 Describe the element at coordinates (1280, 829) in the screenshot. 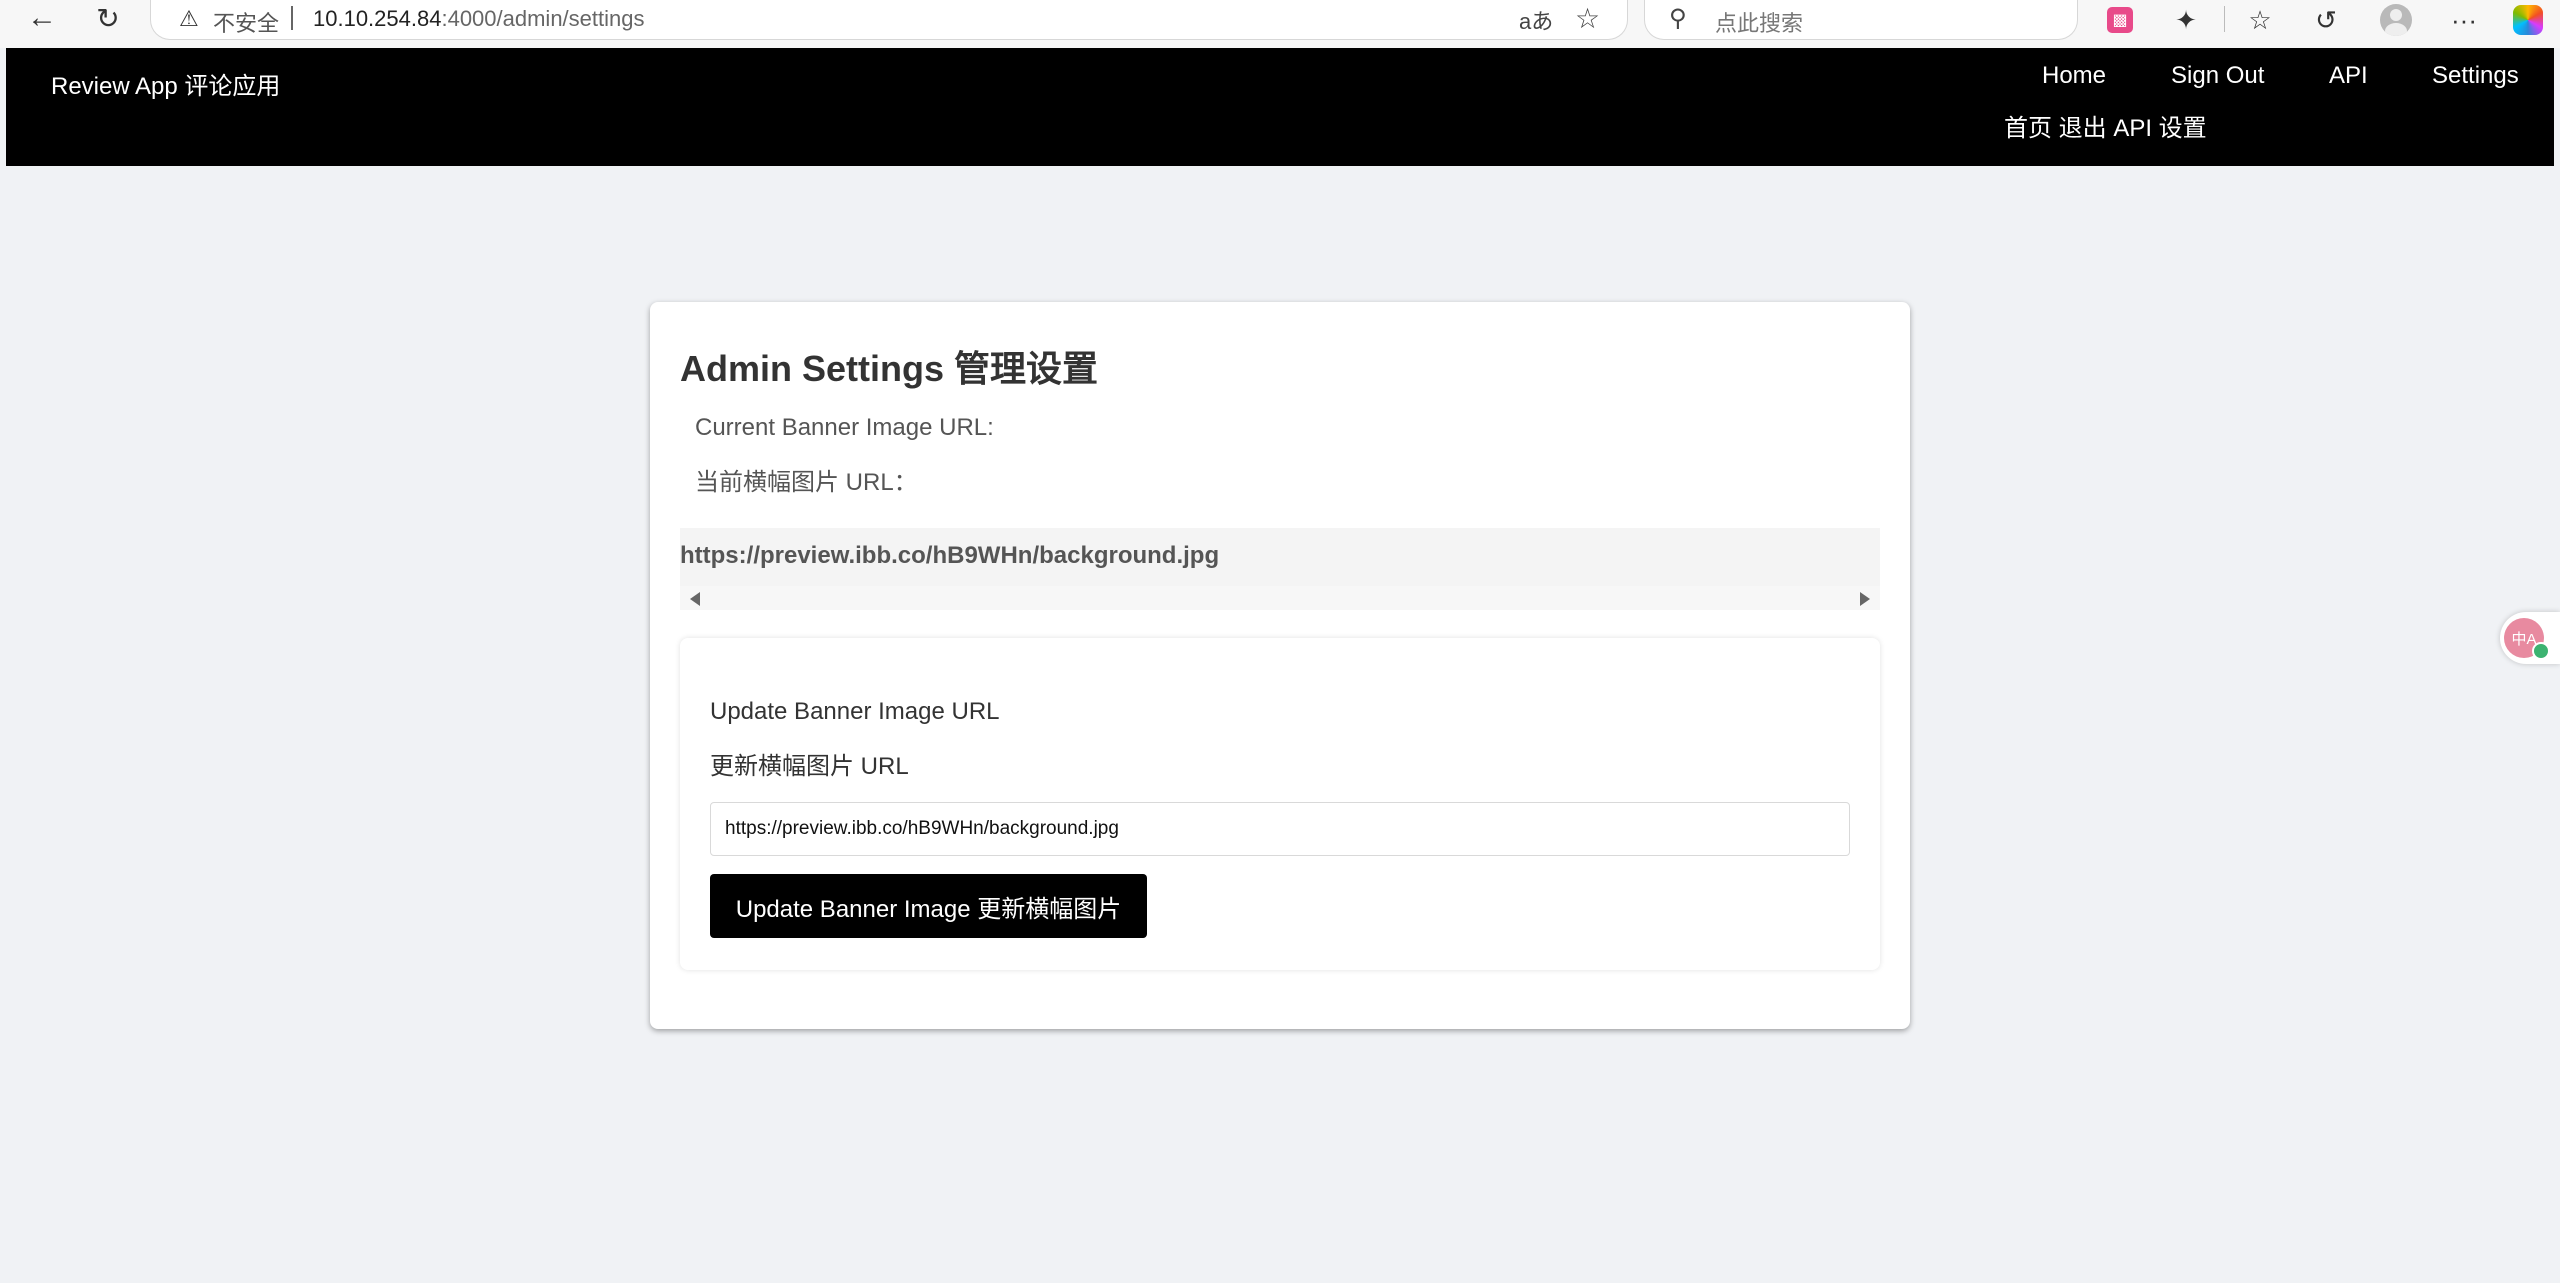

I see `banner-url-input` at that location.